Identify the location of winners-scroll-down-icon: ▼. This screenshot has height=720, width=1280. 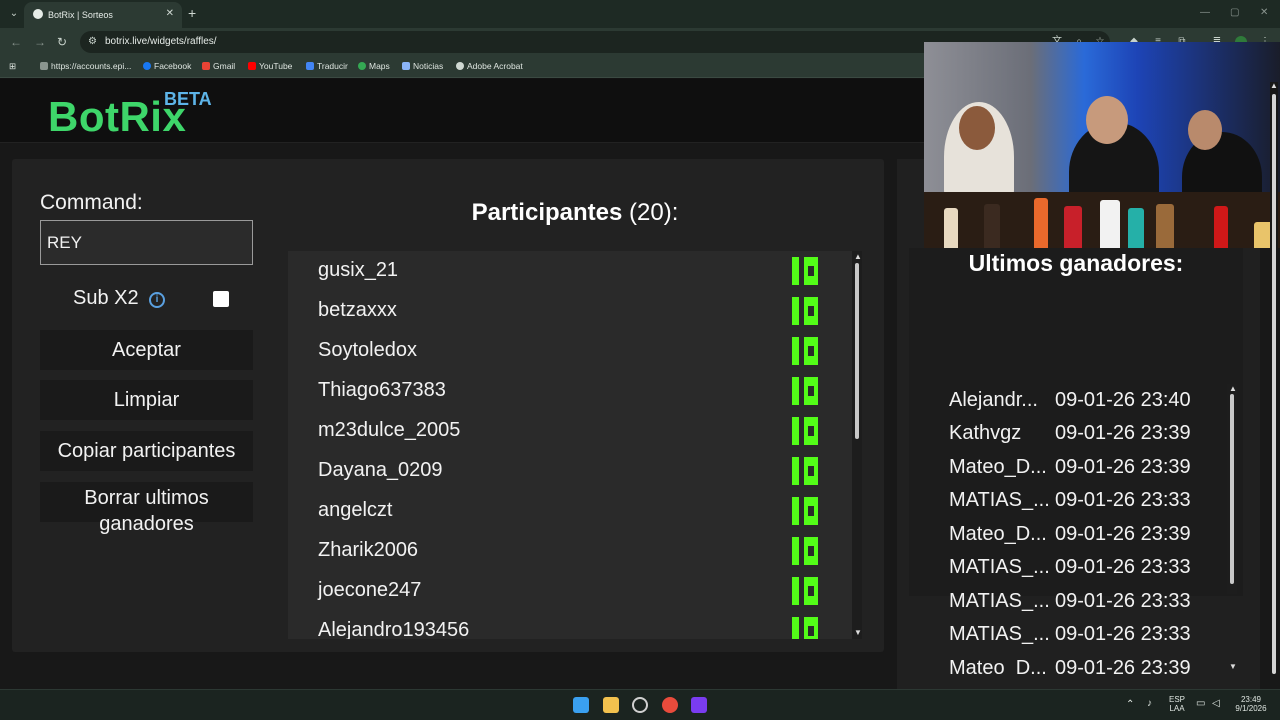
(1233, 667).